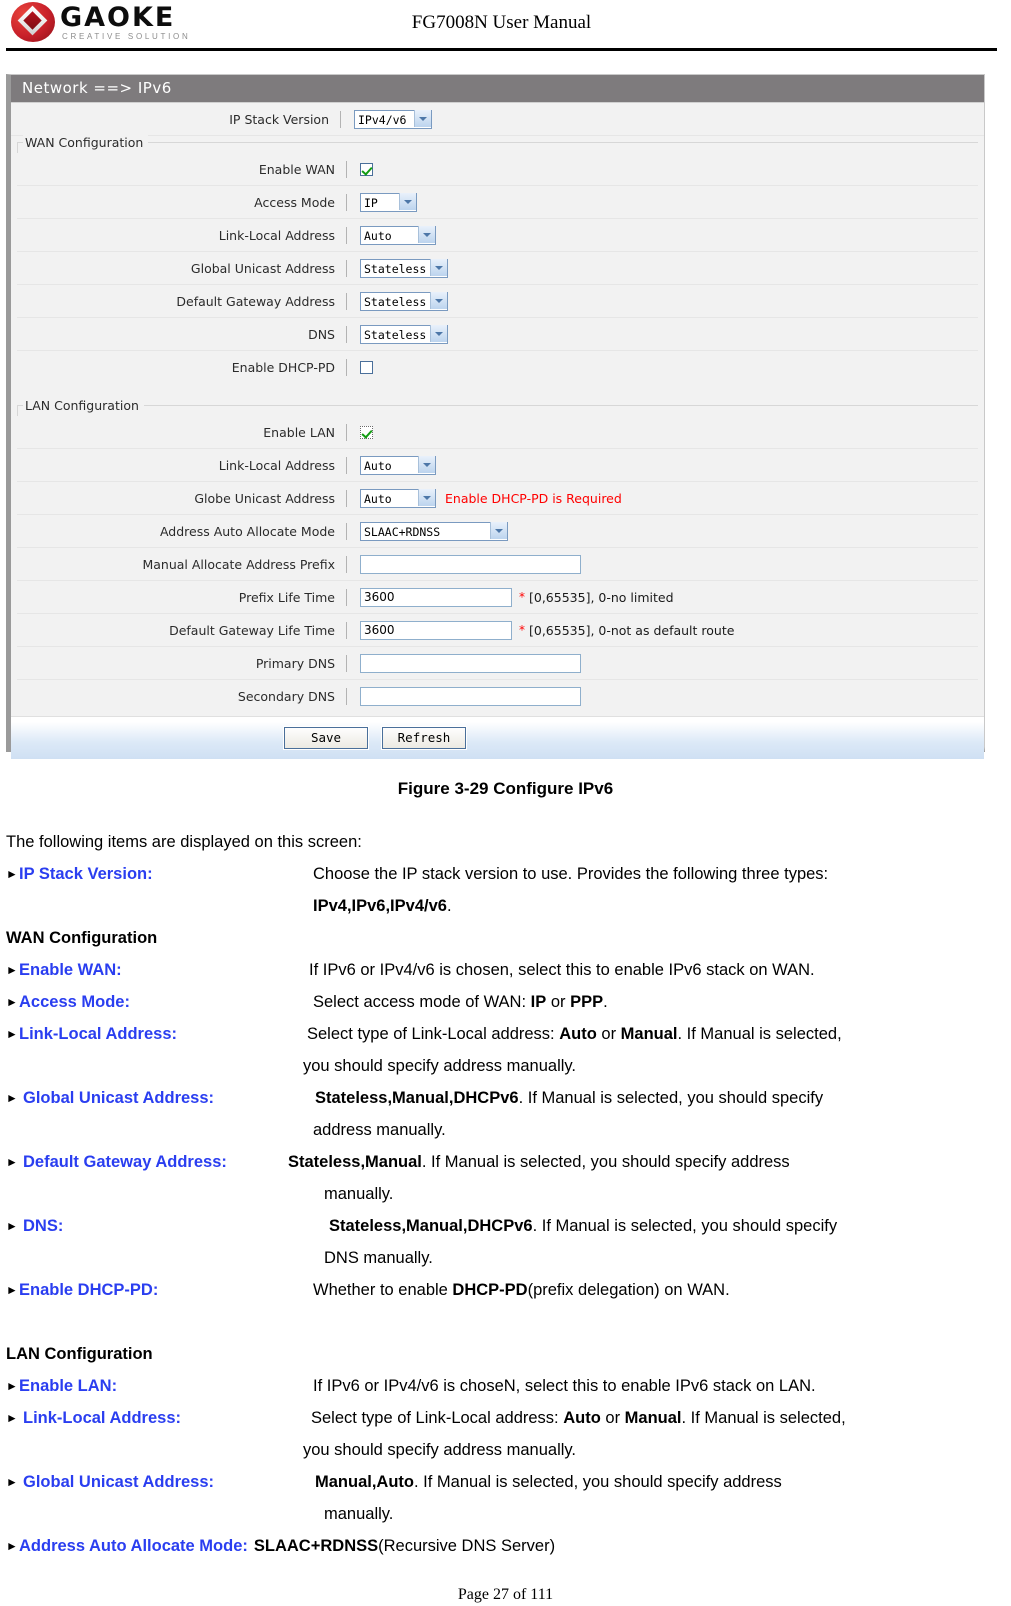  What do you see at coordinates (501, 22) in the screenshot?
I see `document-title: FG7008N User Manual` at bounding box center [501, 22].